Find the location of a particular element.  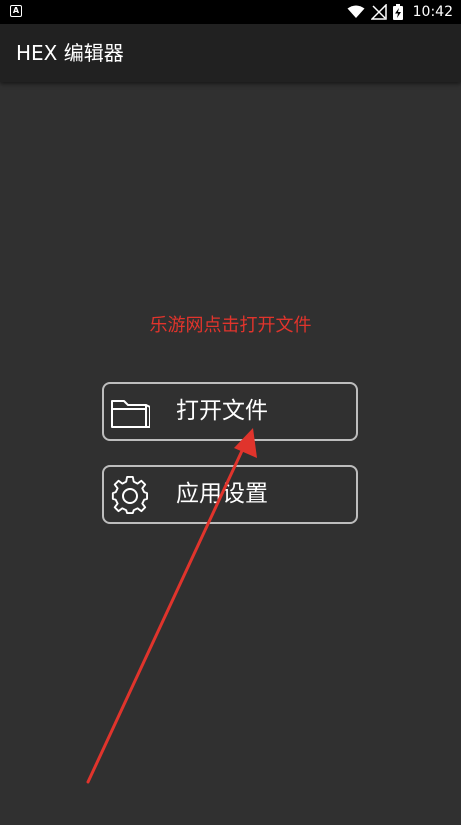

wifi-icon is located at coordinates (356, 12).